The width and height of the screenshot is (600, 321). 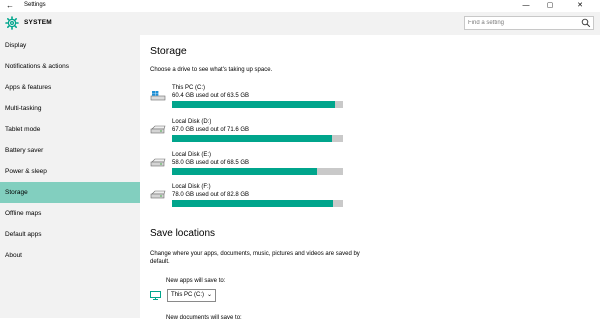 I want to click on sidebar-item-storage: Storage, so click(x=70, y=192).